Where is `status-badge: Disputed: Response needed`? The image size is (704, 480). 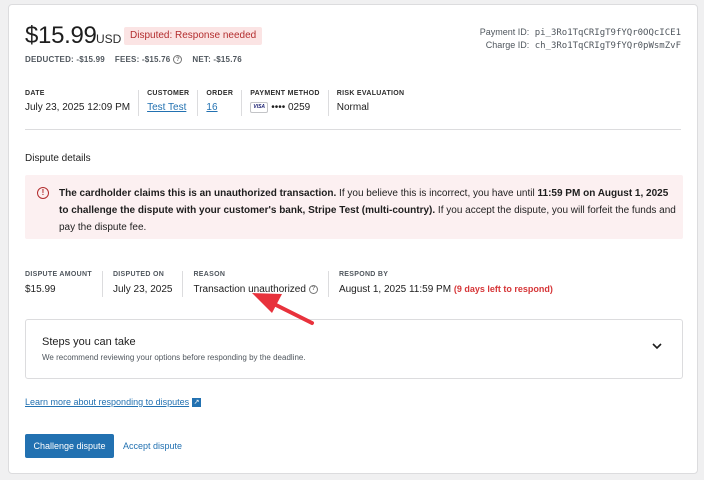
status-badge: Disputed: Response needed is located at coordinates (193, 36).